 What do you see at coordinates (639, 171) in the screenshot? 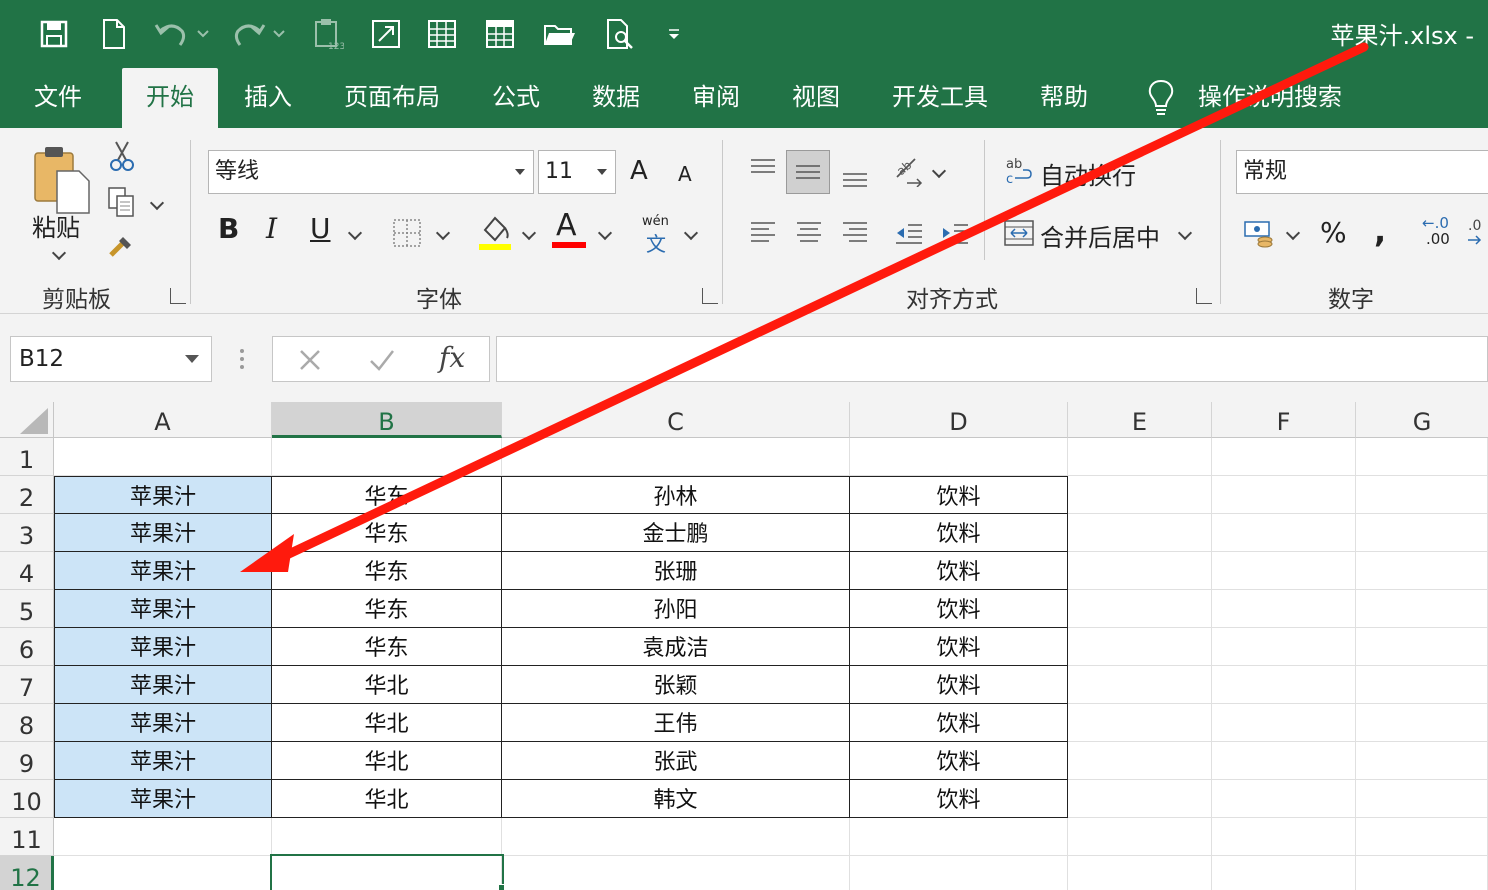
I see `grow-font-button: A` at bounding box center [639, 171].